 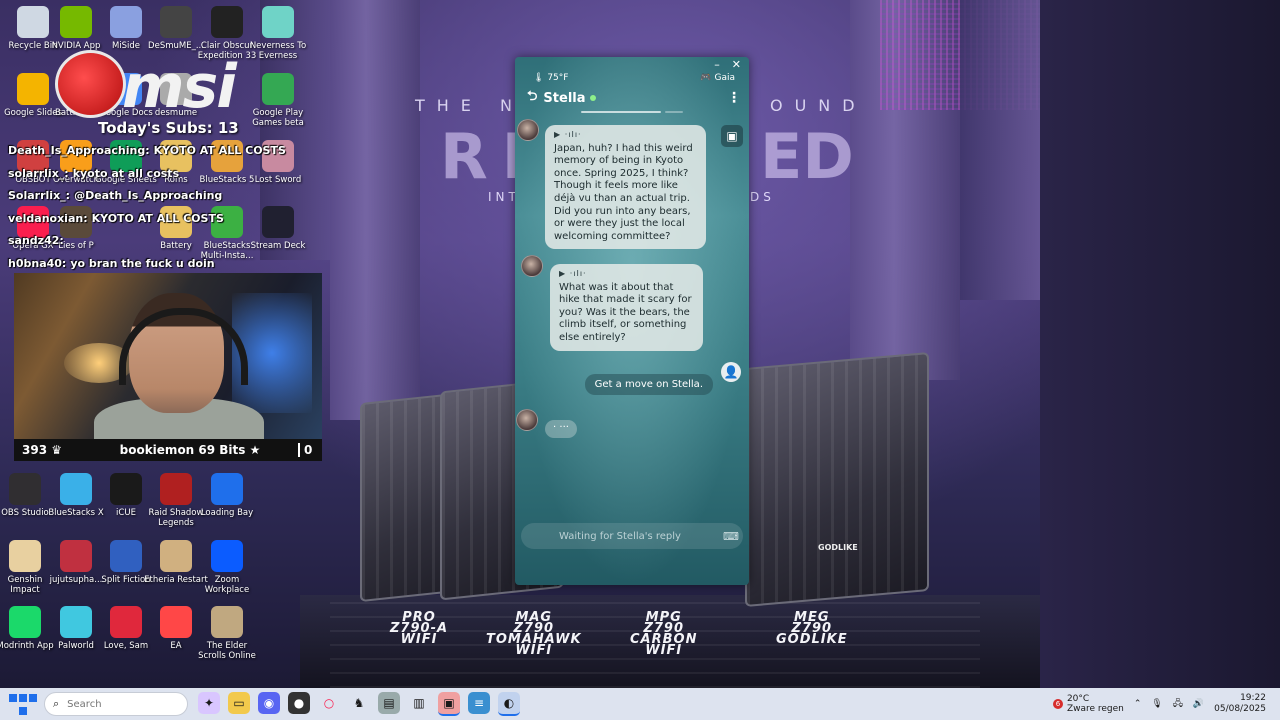 I want to click on user-avatar-icon: 👤, so click(x=731, y=372).